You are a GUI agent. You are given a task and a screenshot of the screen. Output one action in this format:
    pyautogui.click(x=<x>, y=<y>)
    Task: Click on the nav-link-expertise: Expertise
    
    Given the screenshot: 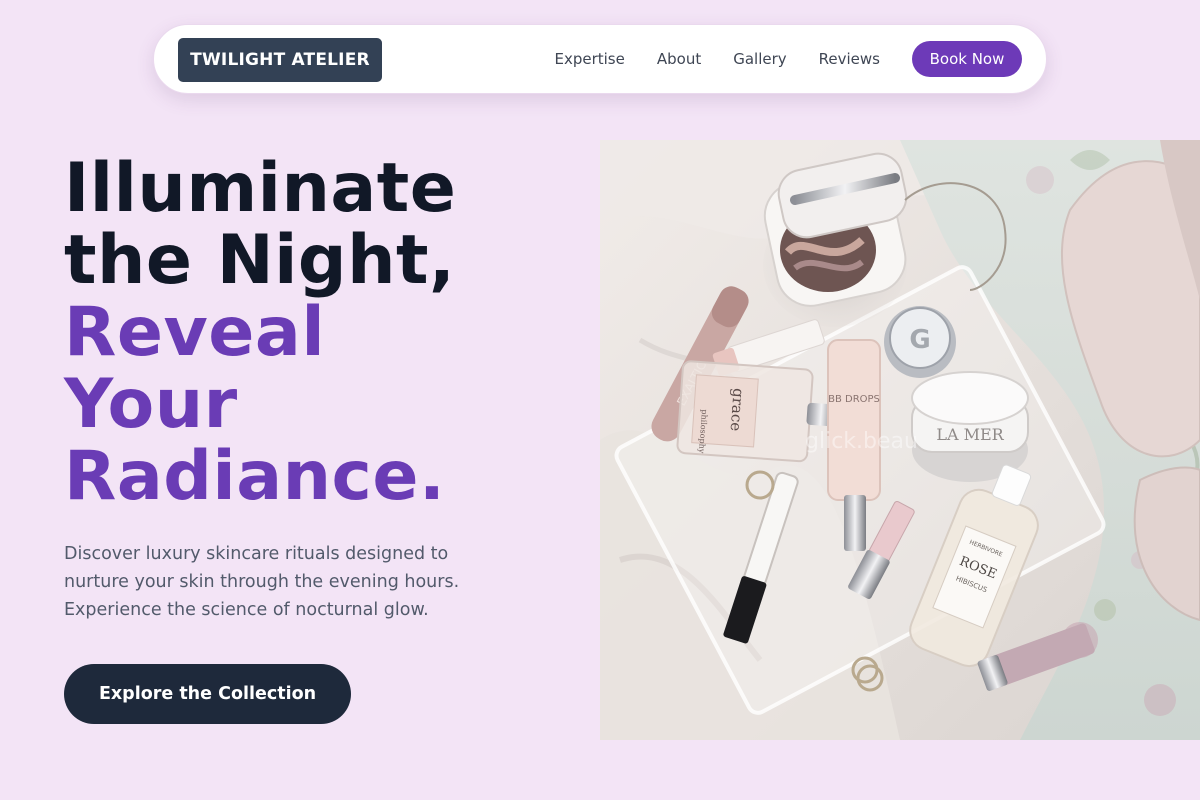 What is the action you would take?
    pyautogui.click(x=589, y=59)
    